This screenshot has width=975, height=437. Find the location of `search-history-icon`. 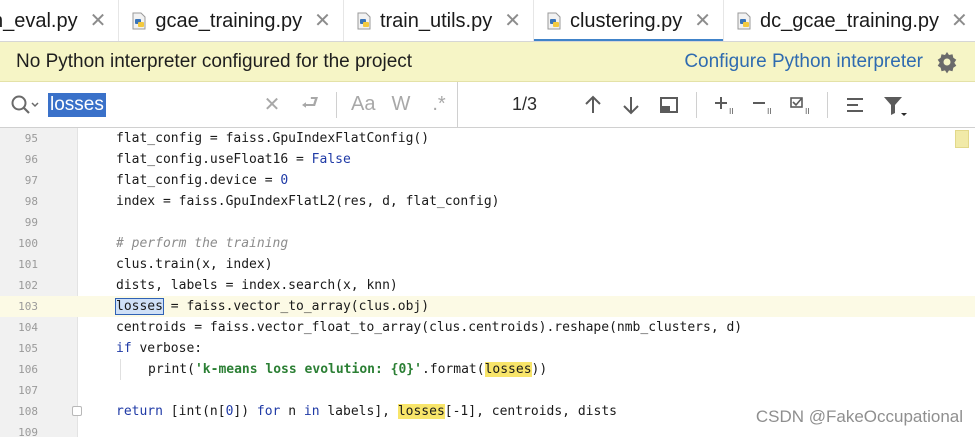

search-history-icon is located at coordinates (25, 105).